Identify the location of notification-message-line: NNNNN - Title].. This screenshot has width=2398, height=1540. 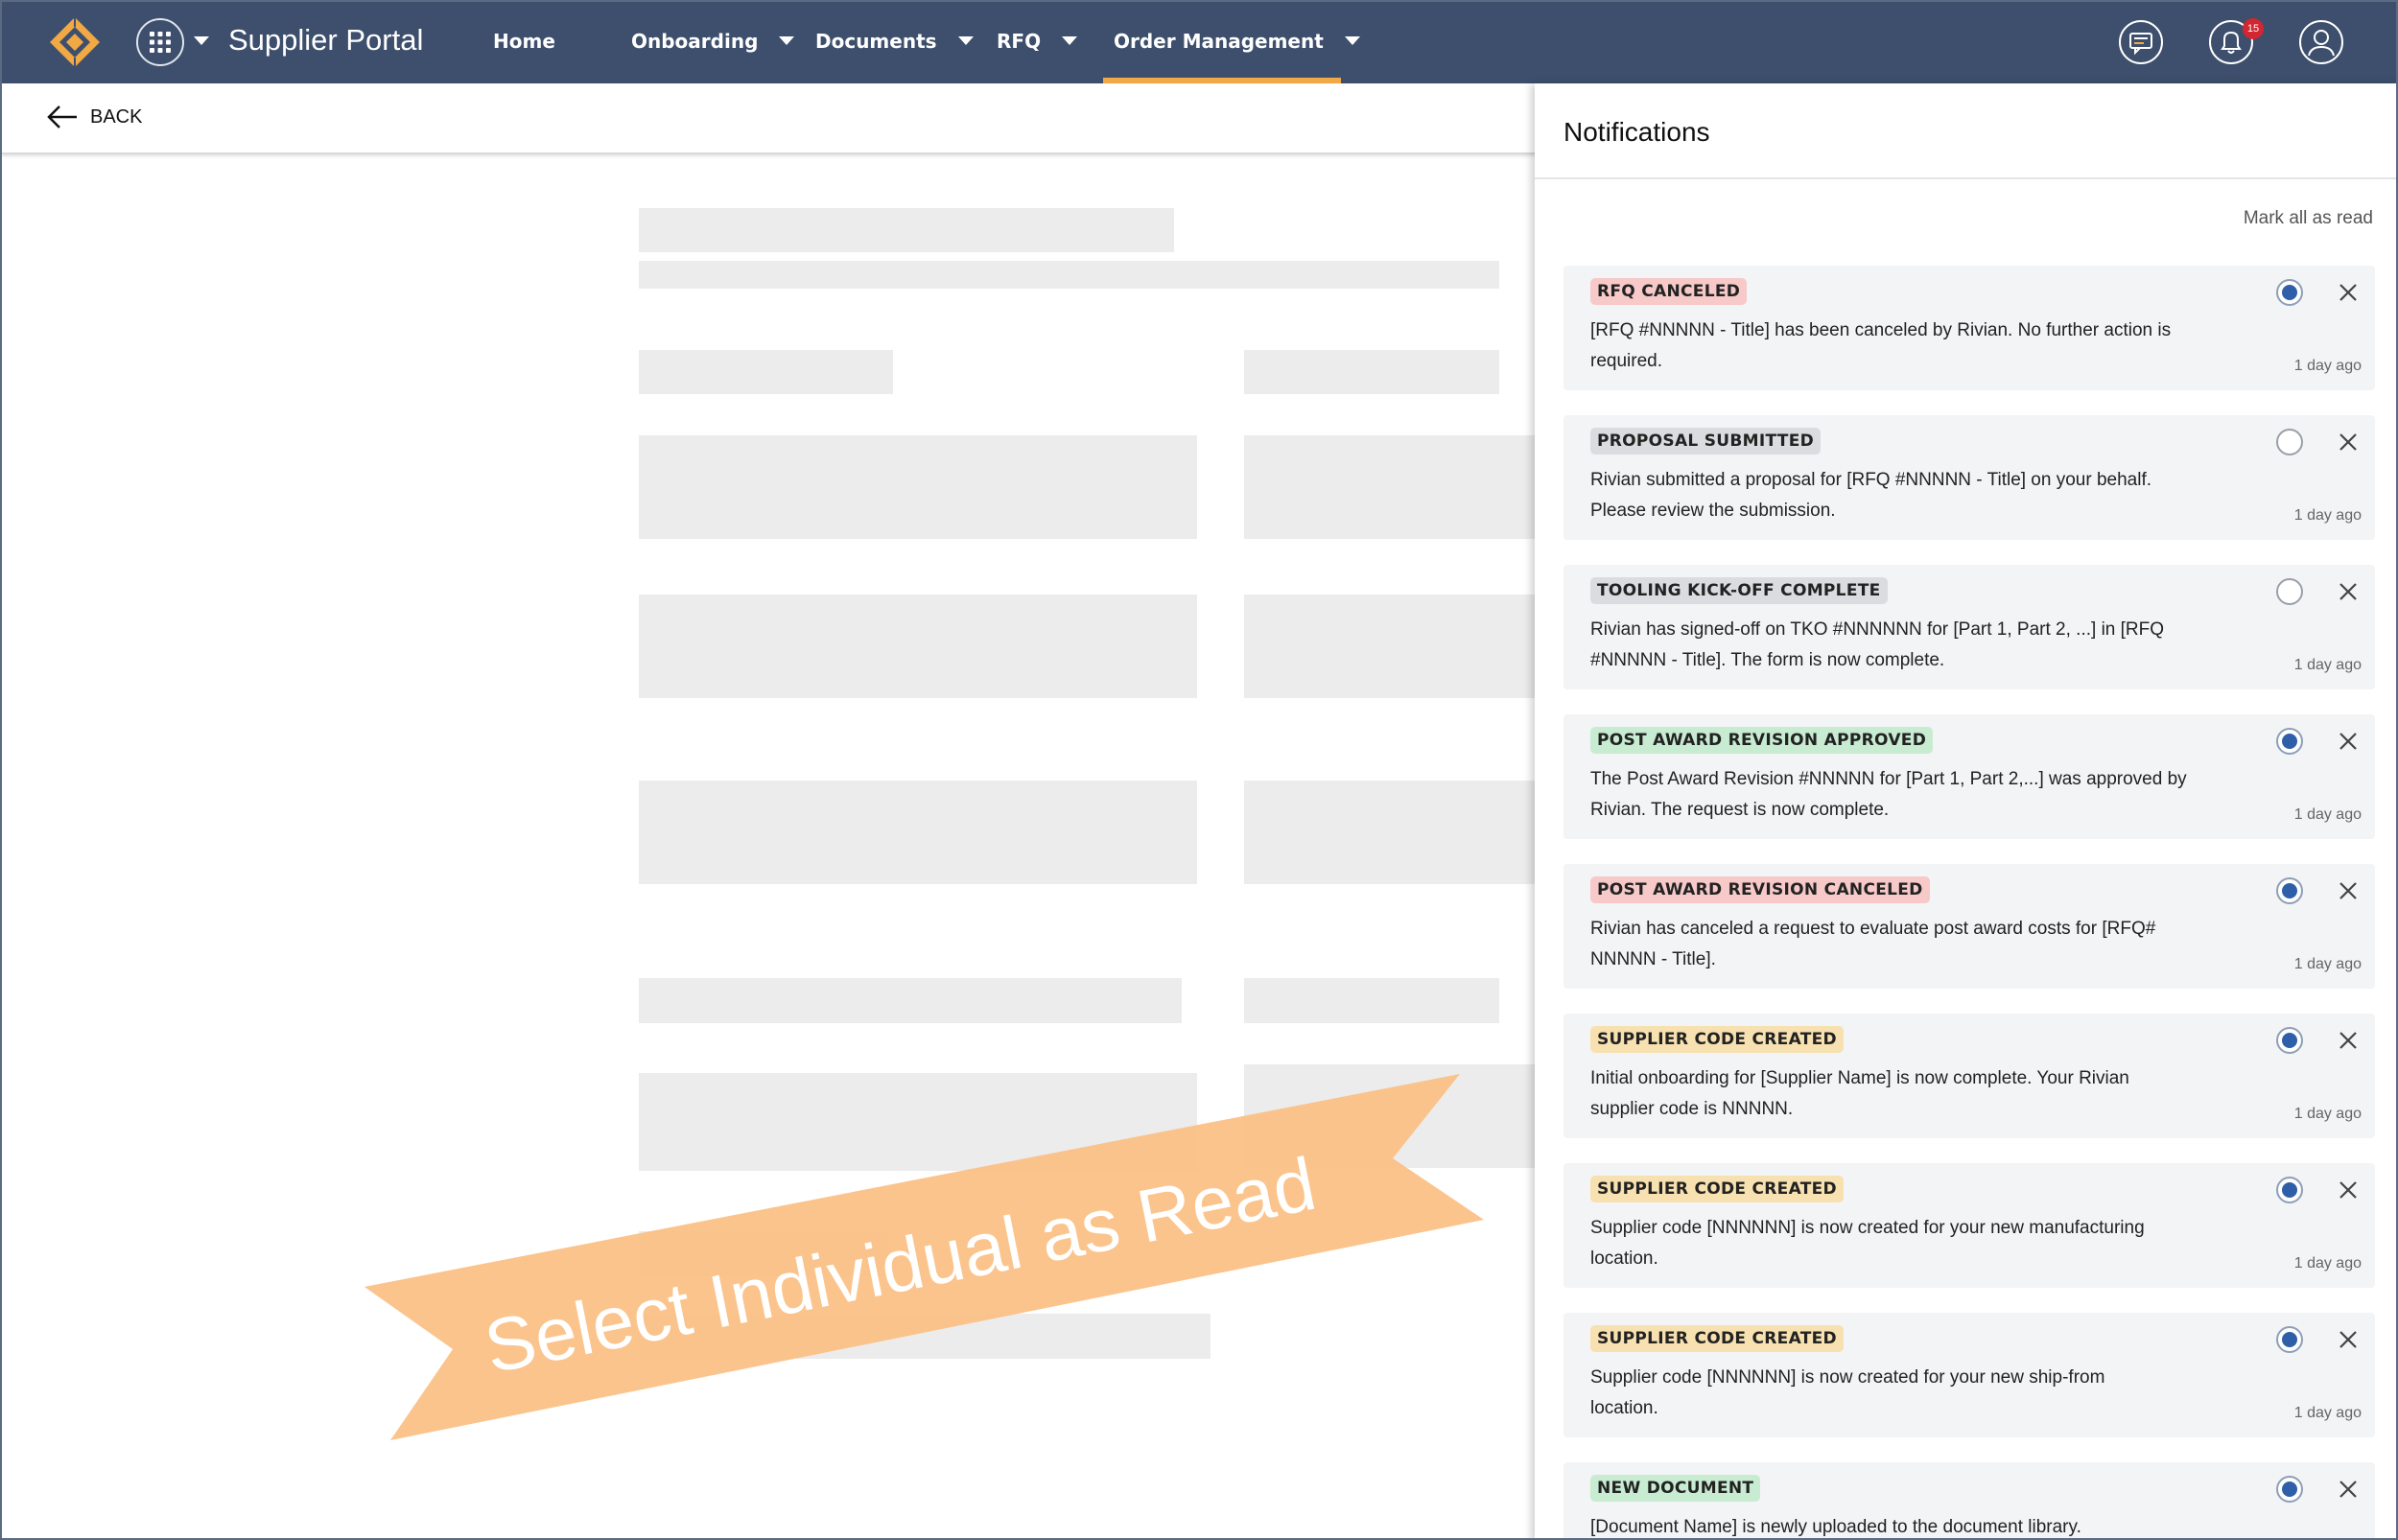
(1653, 959).